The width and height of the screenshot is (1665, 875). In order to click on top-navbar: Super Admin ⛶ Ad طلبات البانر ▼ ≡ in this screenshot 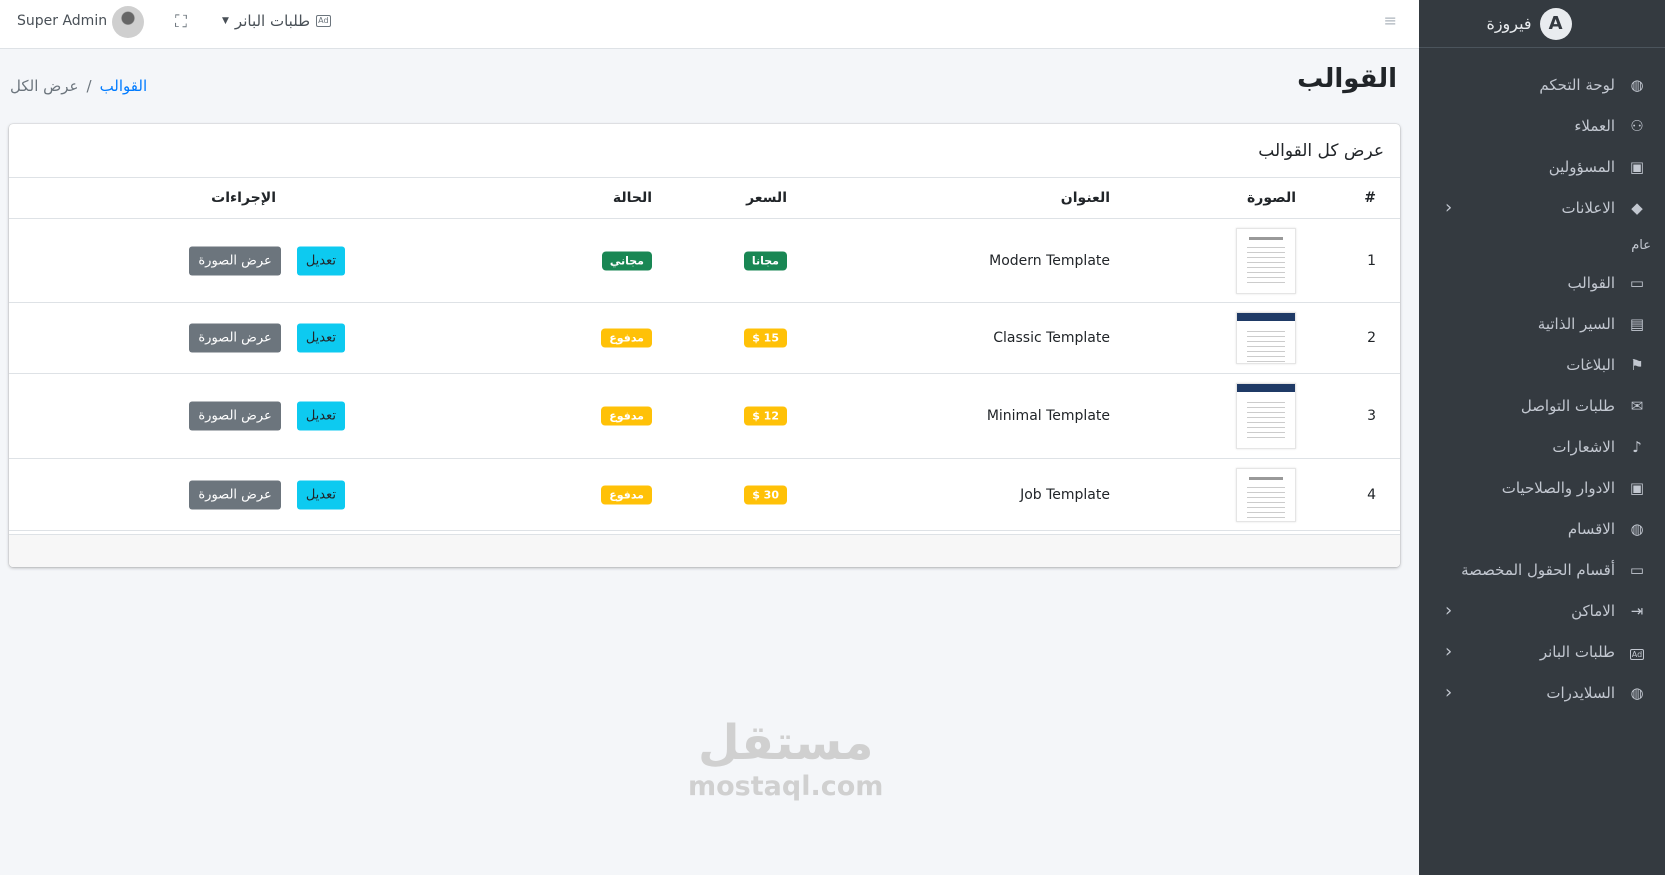, I will do `click(709, 24)`.